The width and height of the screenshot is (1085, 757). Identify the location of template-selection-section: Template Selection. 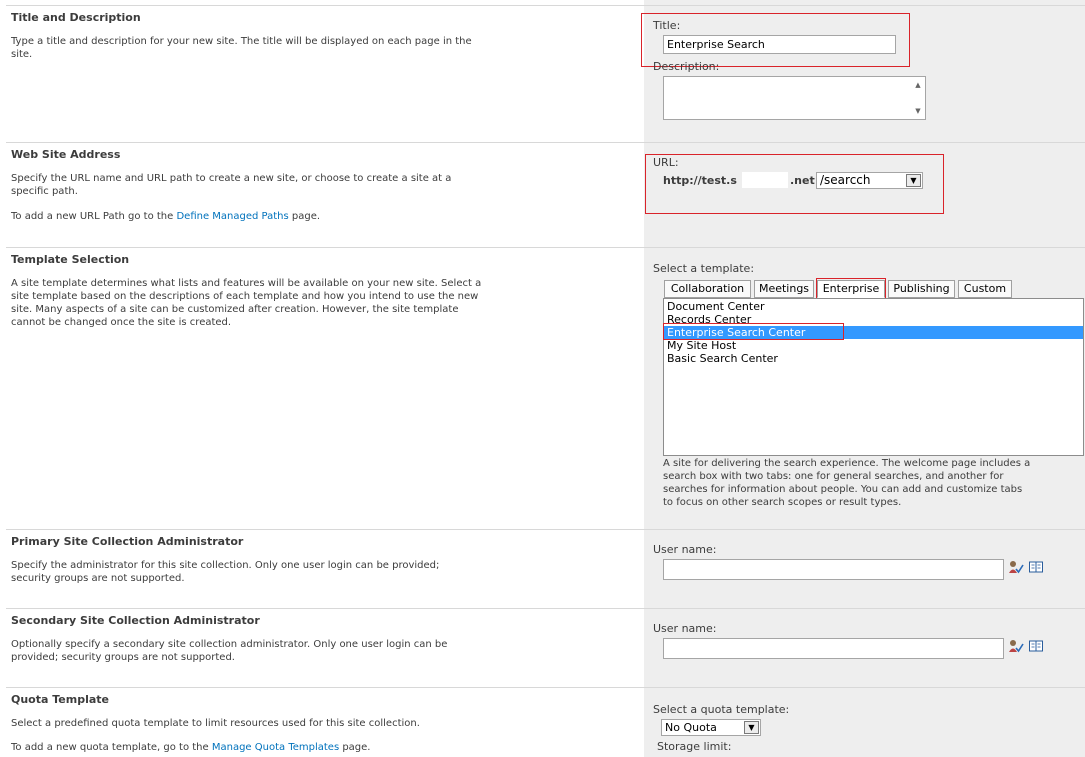
(70, 259).